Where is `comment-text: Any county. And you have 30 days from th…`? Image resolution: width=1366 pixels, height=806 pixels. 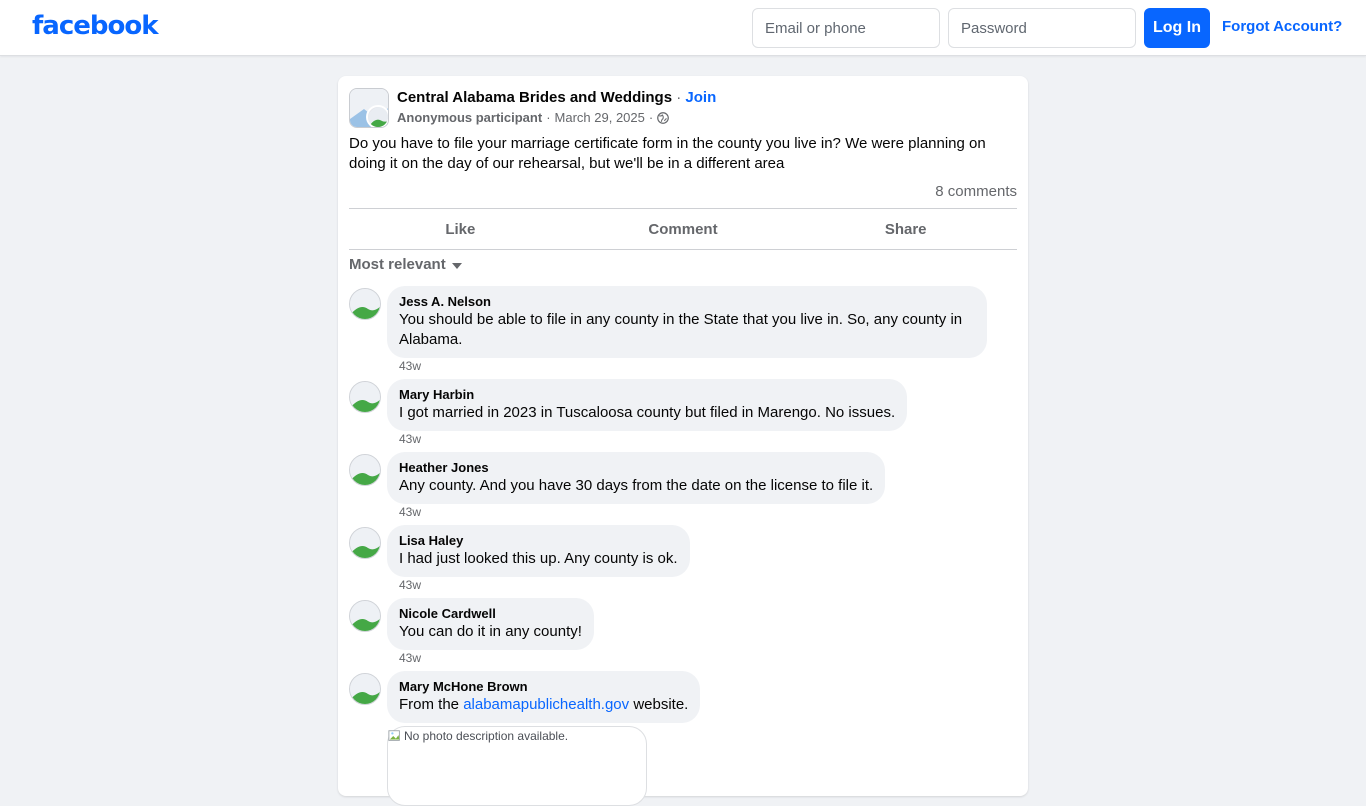 comment-text: Any county. And you have 30 days from th… is located at coordinates (636, 485).